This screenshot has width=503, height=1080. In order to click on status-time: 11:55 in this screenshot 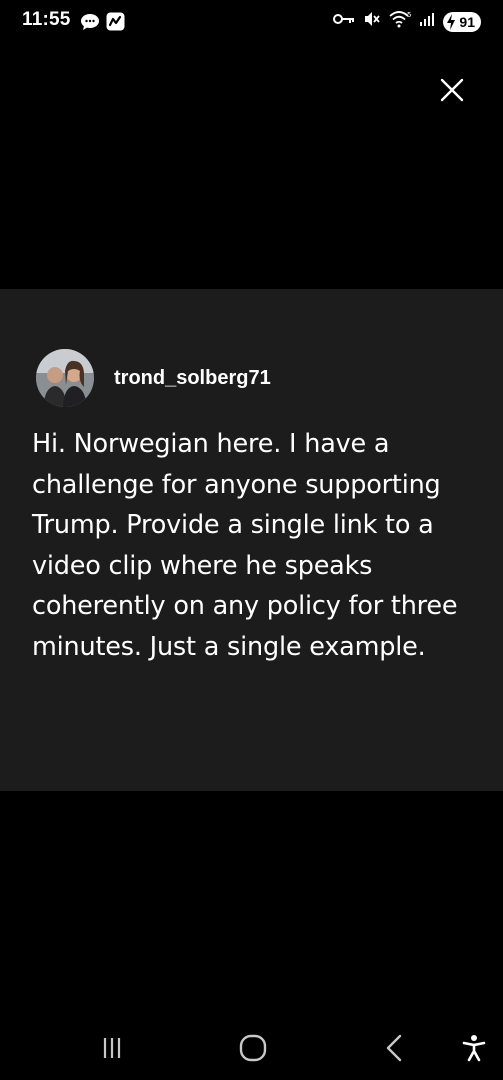, I will do `click(46, 19)`.